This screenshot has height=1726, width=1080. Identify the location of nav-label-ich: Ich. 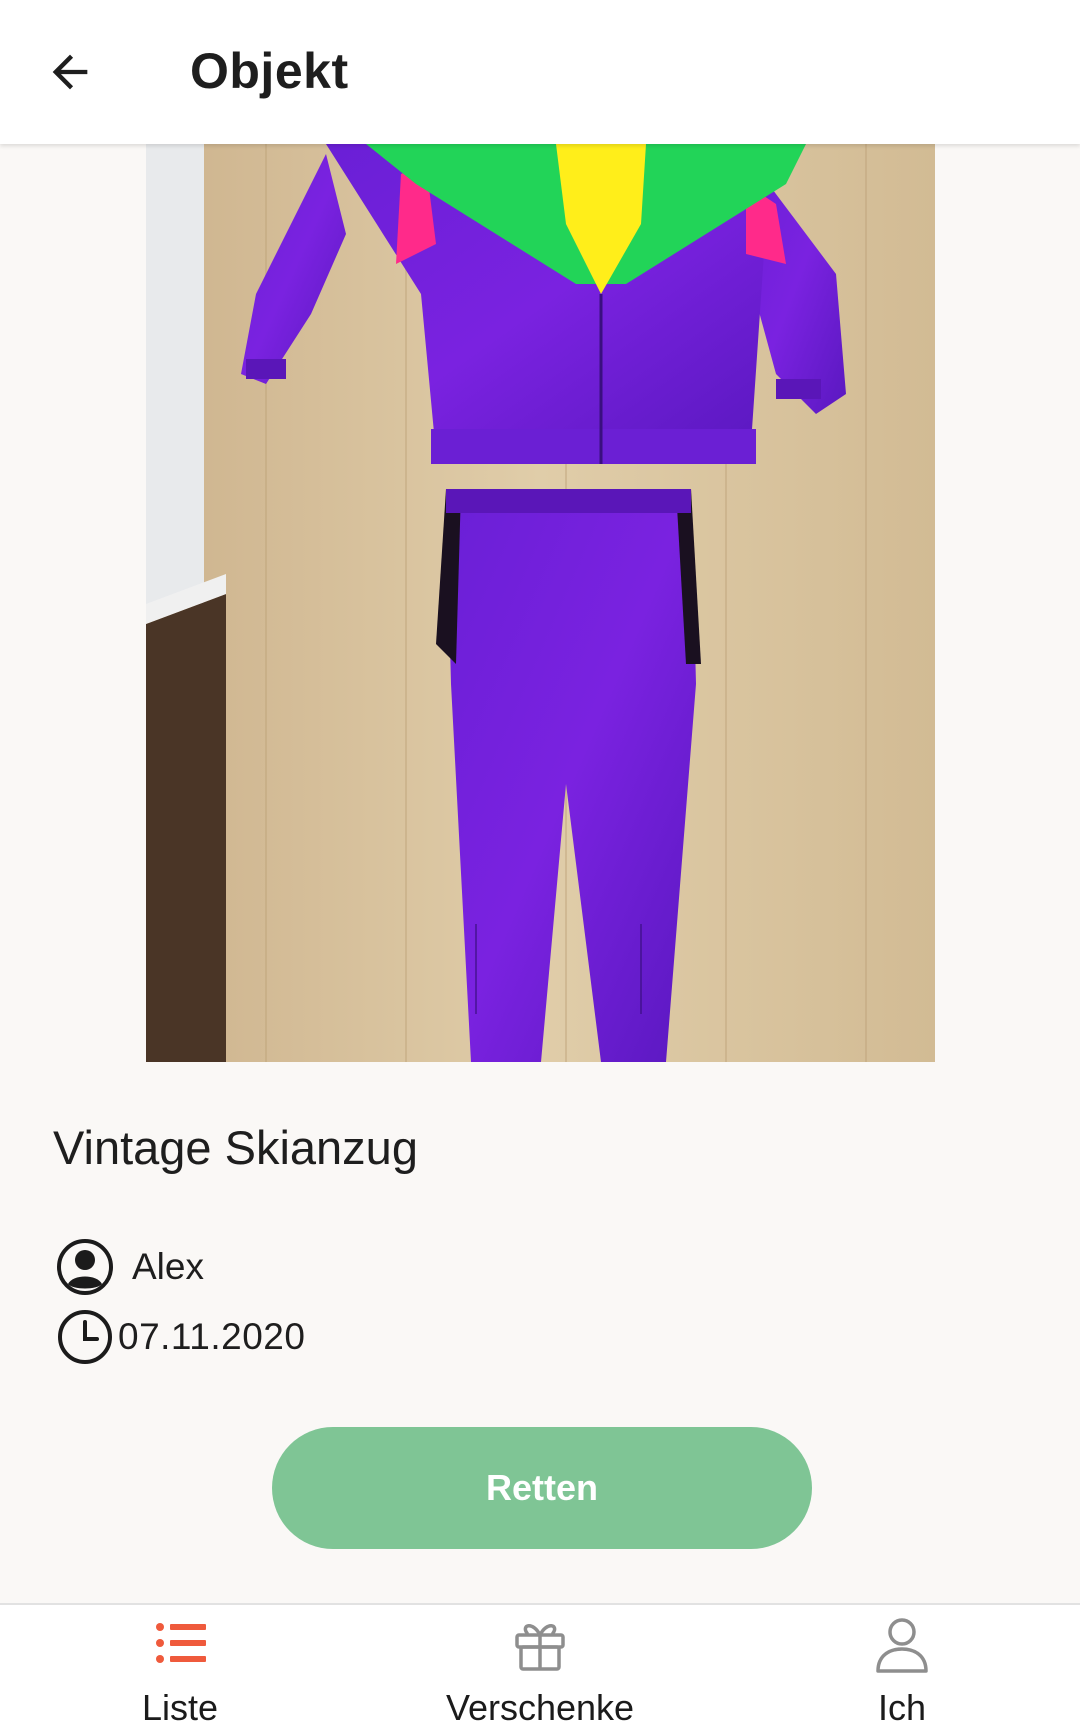
(902, 1706).